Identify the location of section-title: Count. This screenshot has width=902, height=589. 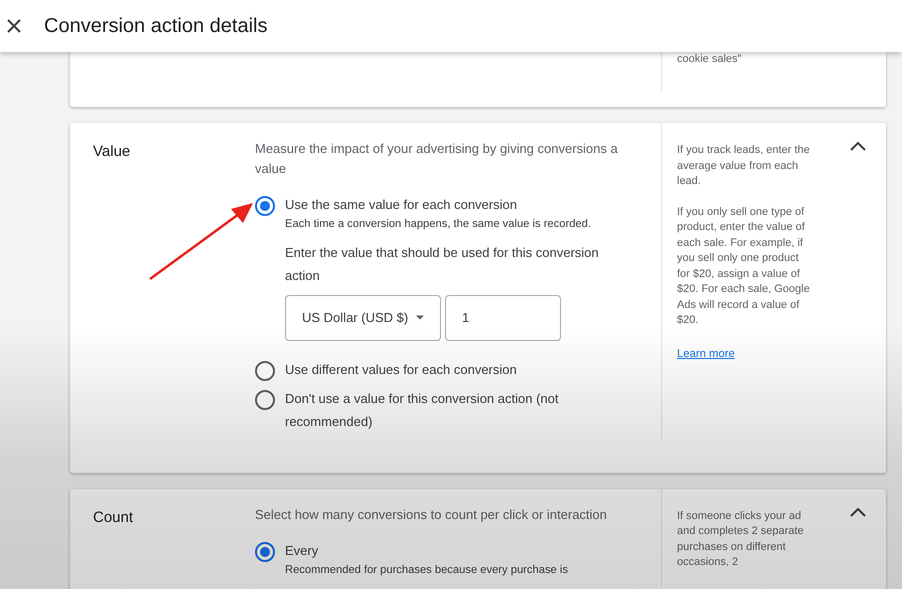
(113, 517).